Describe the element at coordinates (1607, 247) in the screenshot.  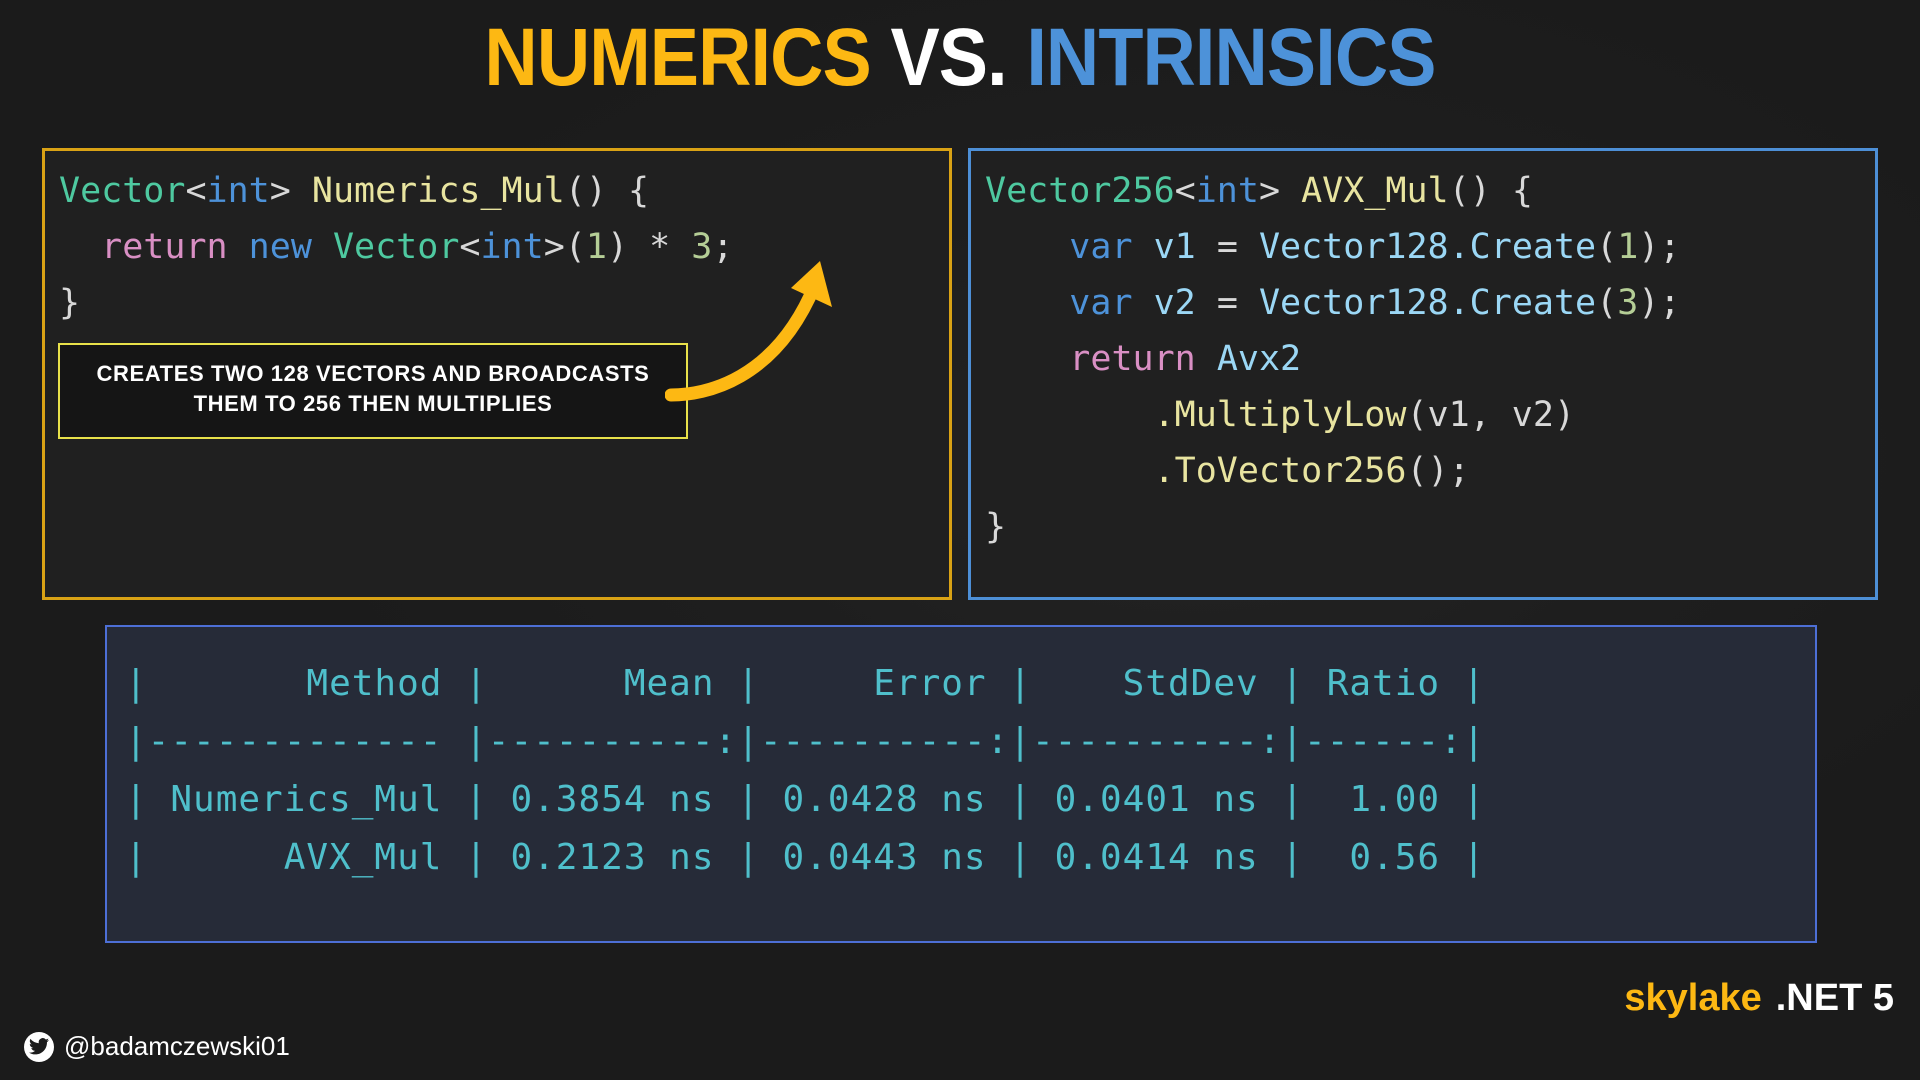
I see `right-l2-open: (` at that location.